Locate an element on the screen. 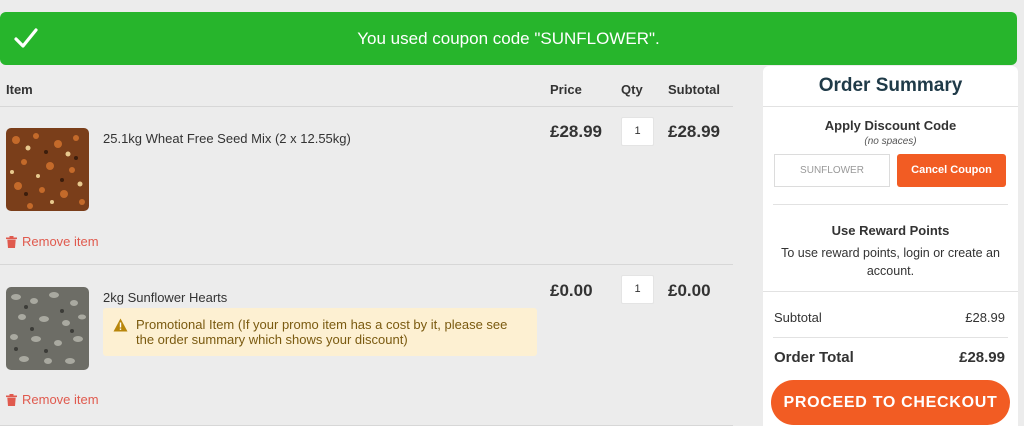  item-price: £0.00 is located at coordinates (571, 290).